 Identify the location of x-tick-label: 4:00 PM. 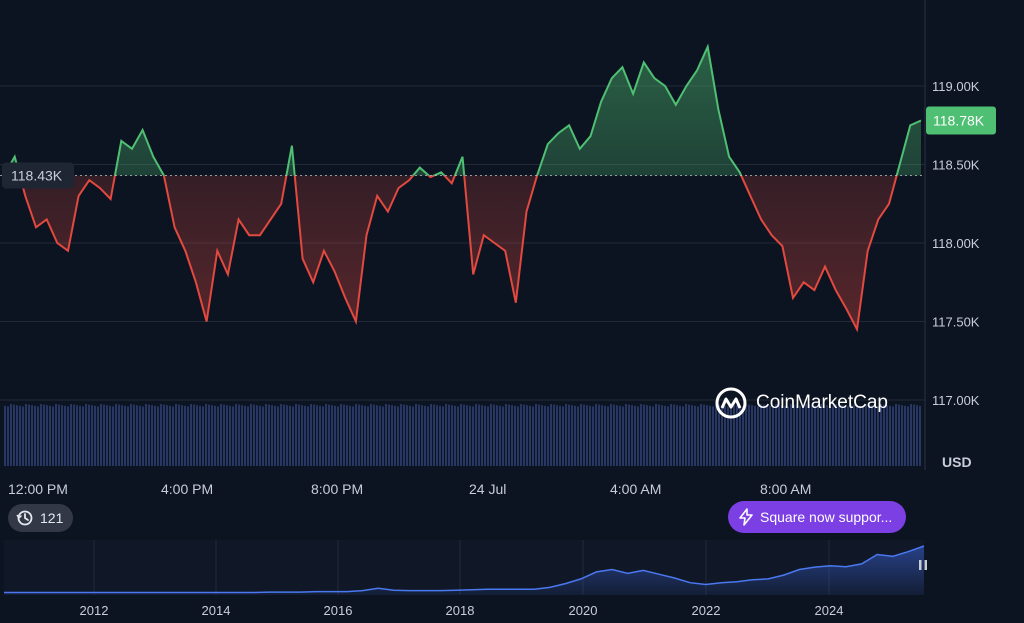
(187, 489).